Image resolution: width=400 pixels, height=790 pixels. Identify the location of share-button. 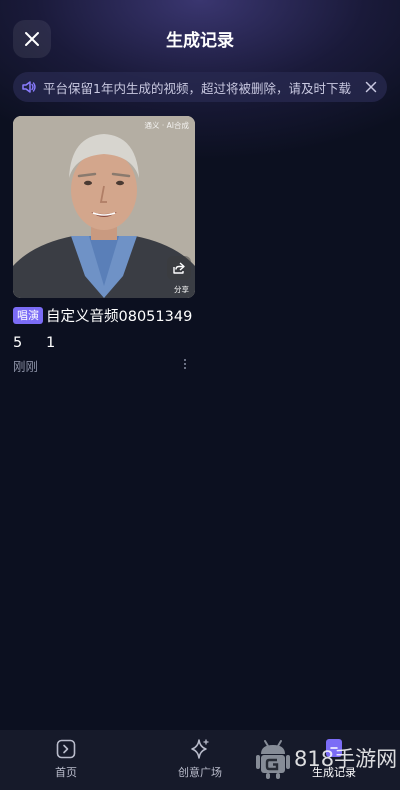
(179, 268).